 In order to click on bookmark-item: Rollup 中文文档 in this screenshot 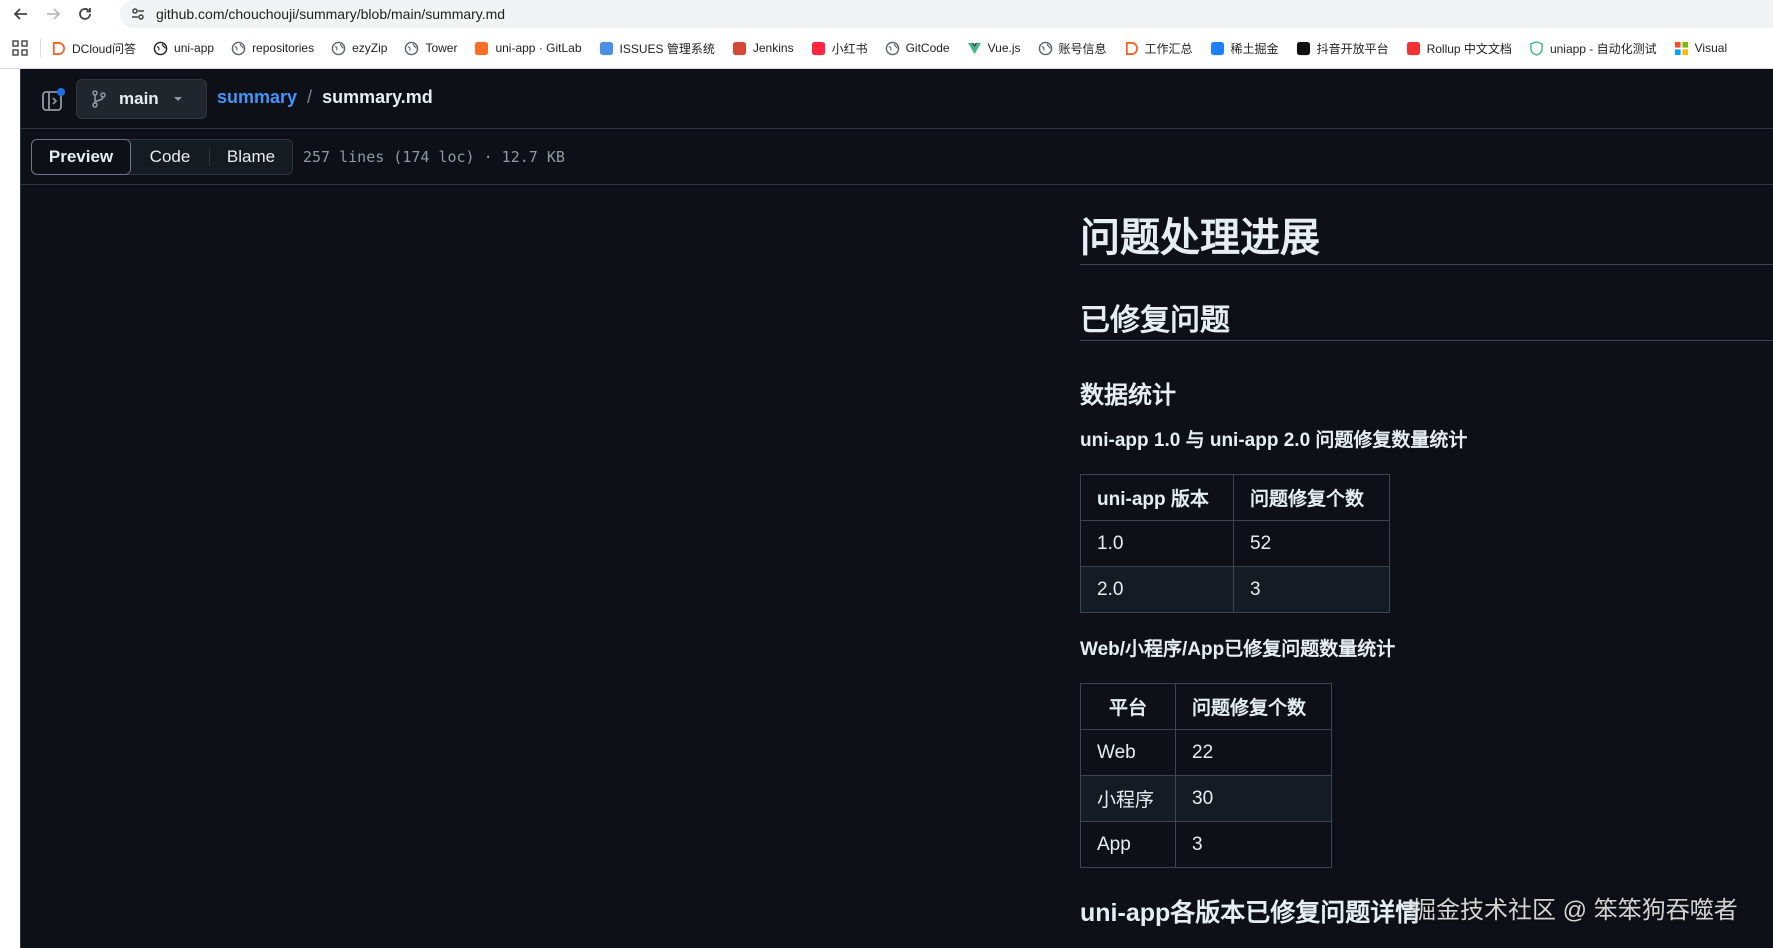, I will do `click(1459, 48)`.